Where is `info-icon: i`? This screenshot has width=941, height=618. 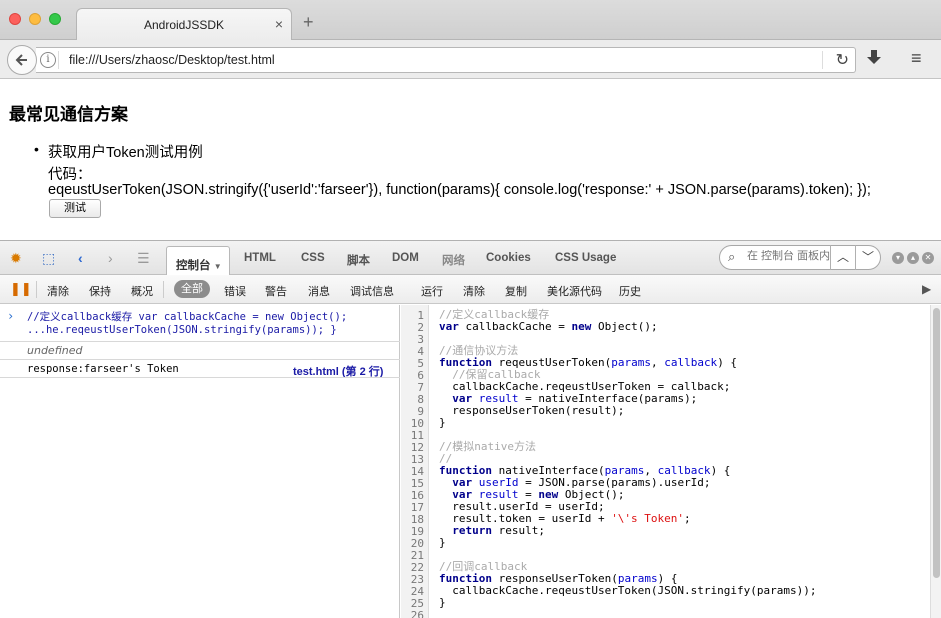 info-icon: i is located at coordinates (48, 60).